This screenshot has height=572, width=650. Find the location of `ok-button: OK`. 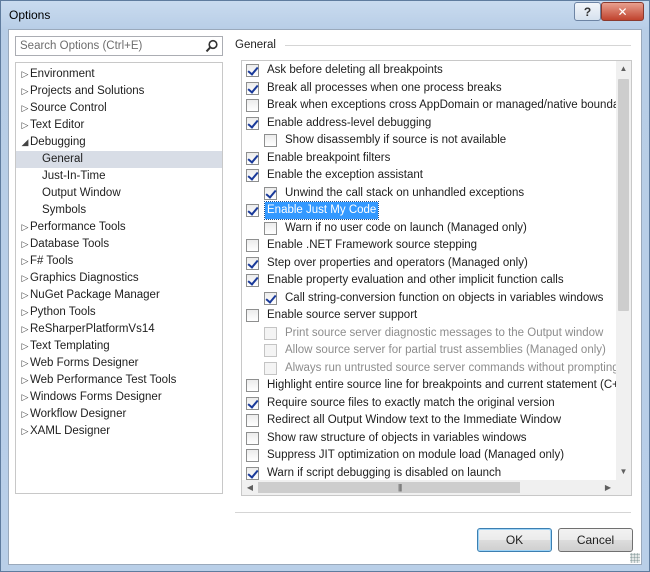

ok-button: OK is located at coordinates (514, 540).